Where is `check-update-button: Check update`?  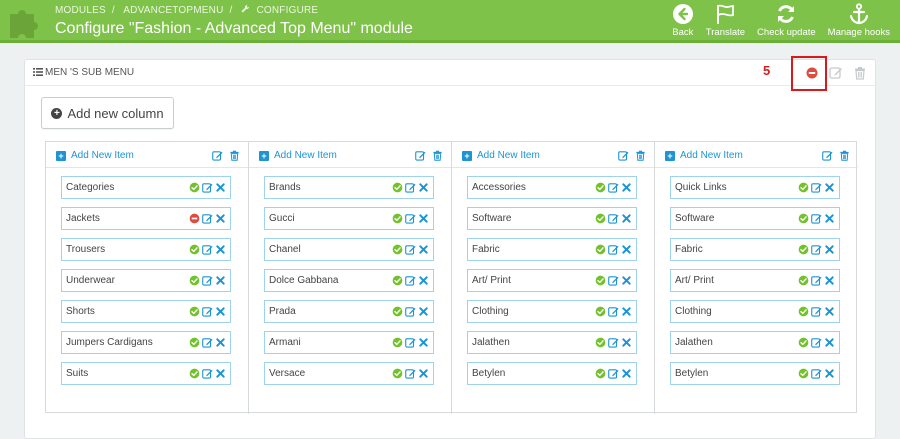 check-update-button: Check update is located at coordinates (786, 20).